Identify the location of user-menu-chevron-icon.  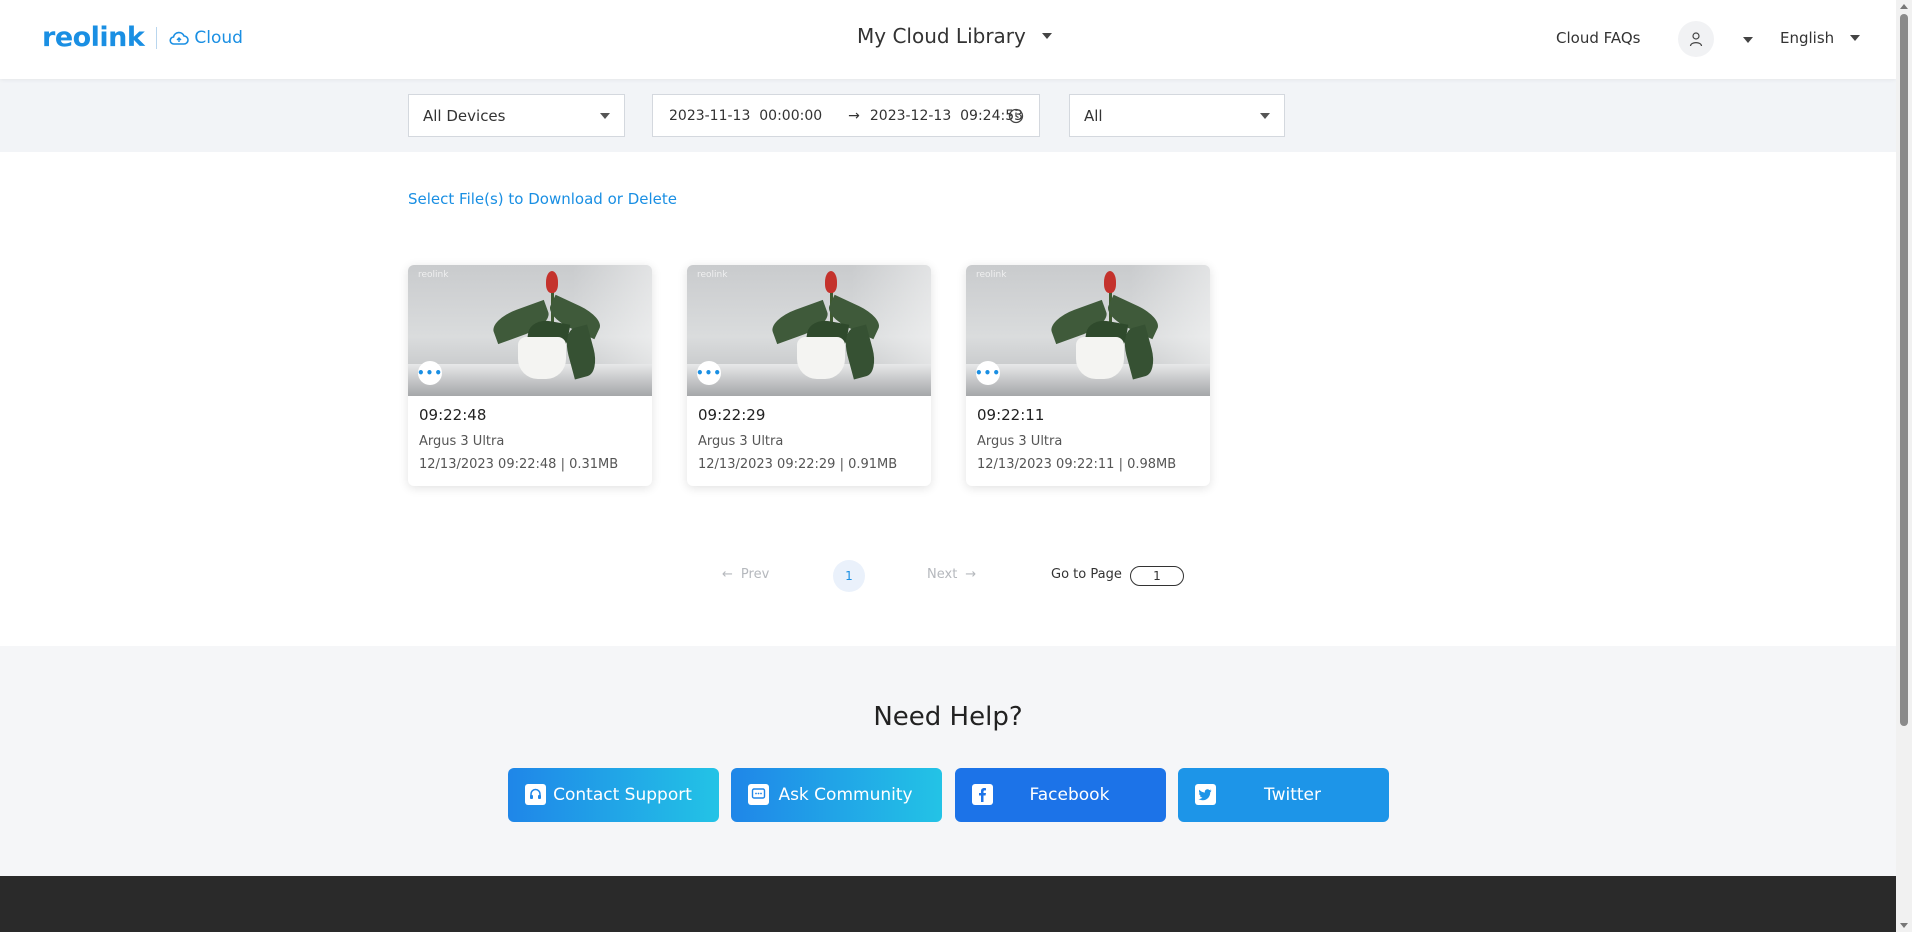
(1748, 40).